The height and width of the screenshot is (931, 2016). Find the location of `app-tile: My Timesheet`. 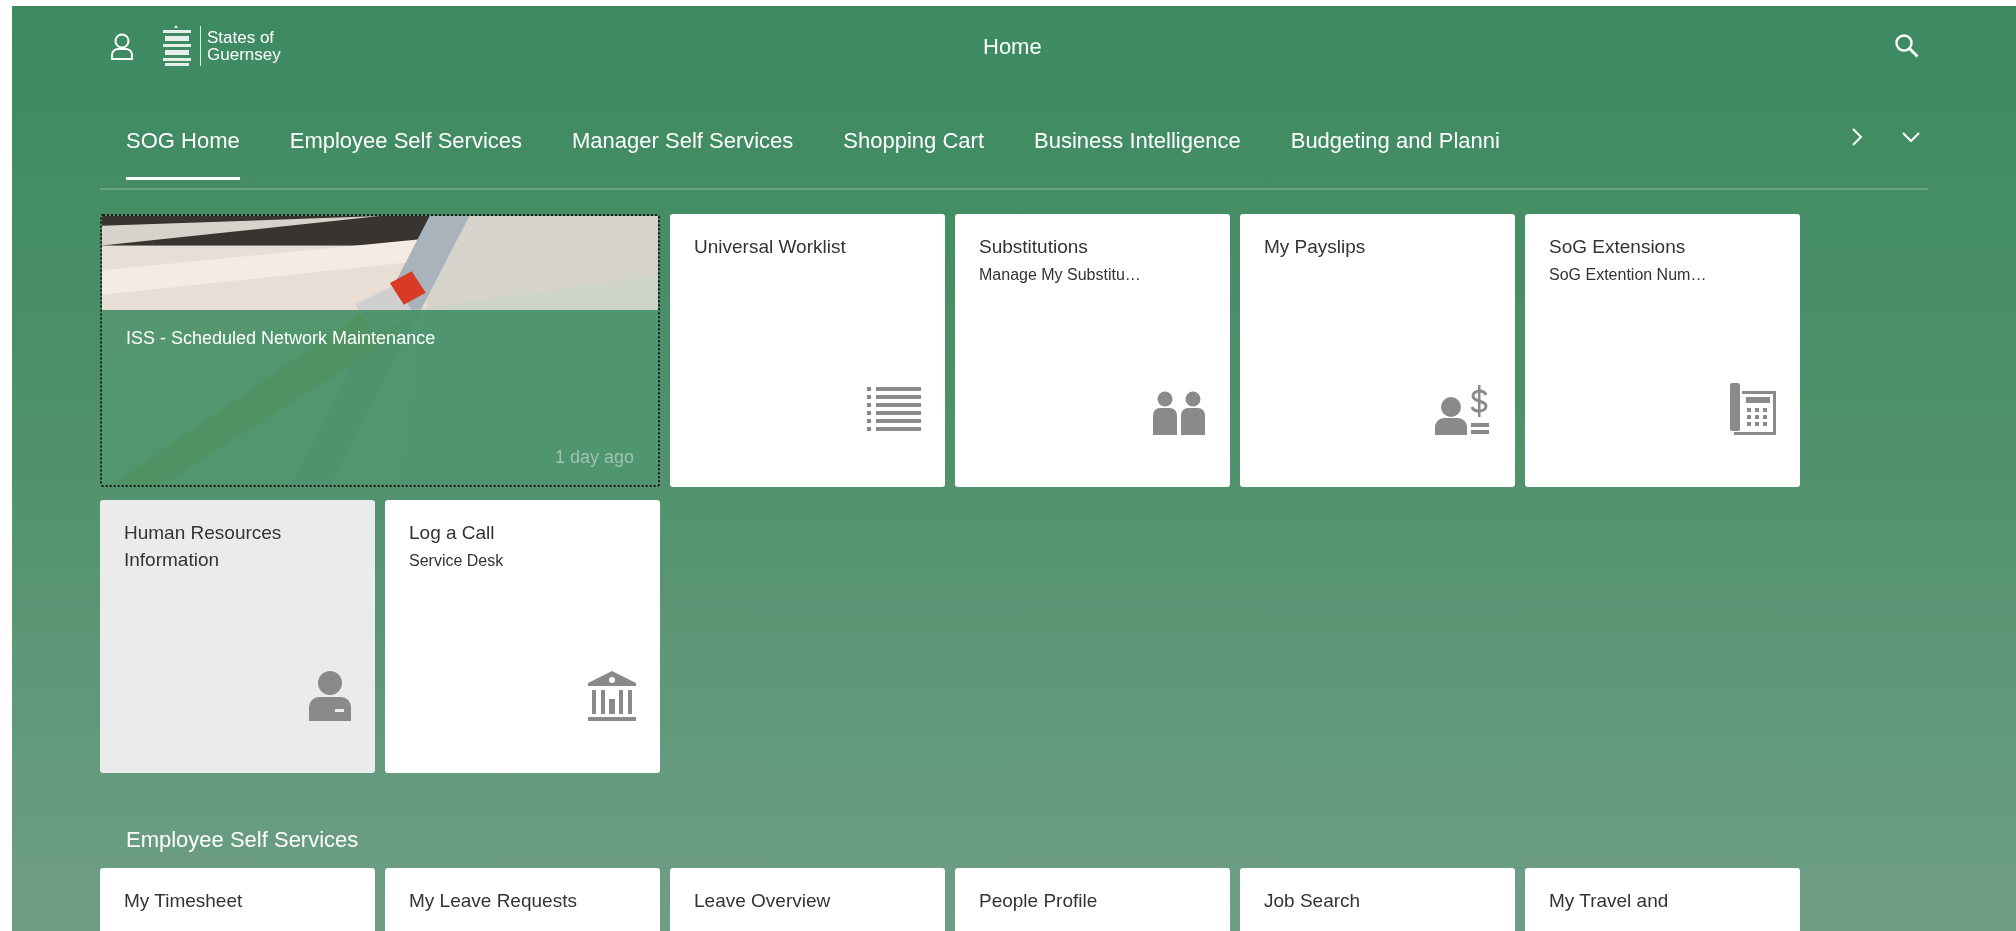

app-tile: My Timesheet is located at coordinates (237, 899).